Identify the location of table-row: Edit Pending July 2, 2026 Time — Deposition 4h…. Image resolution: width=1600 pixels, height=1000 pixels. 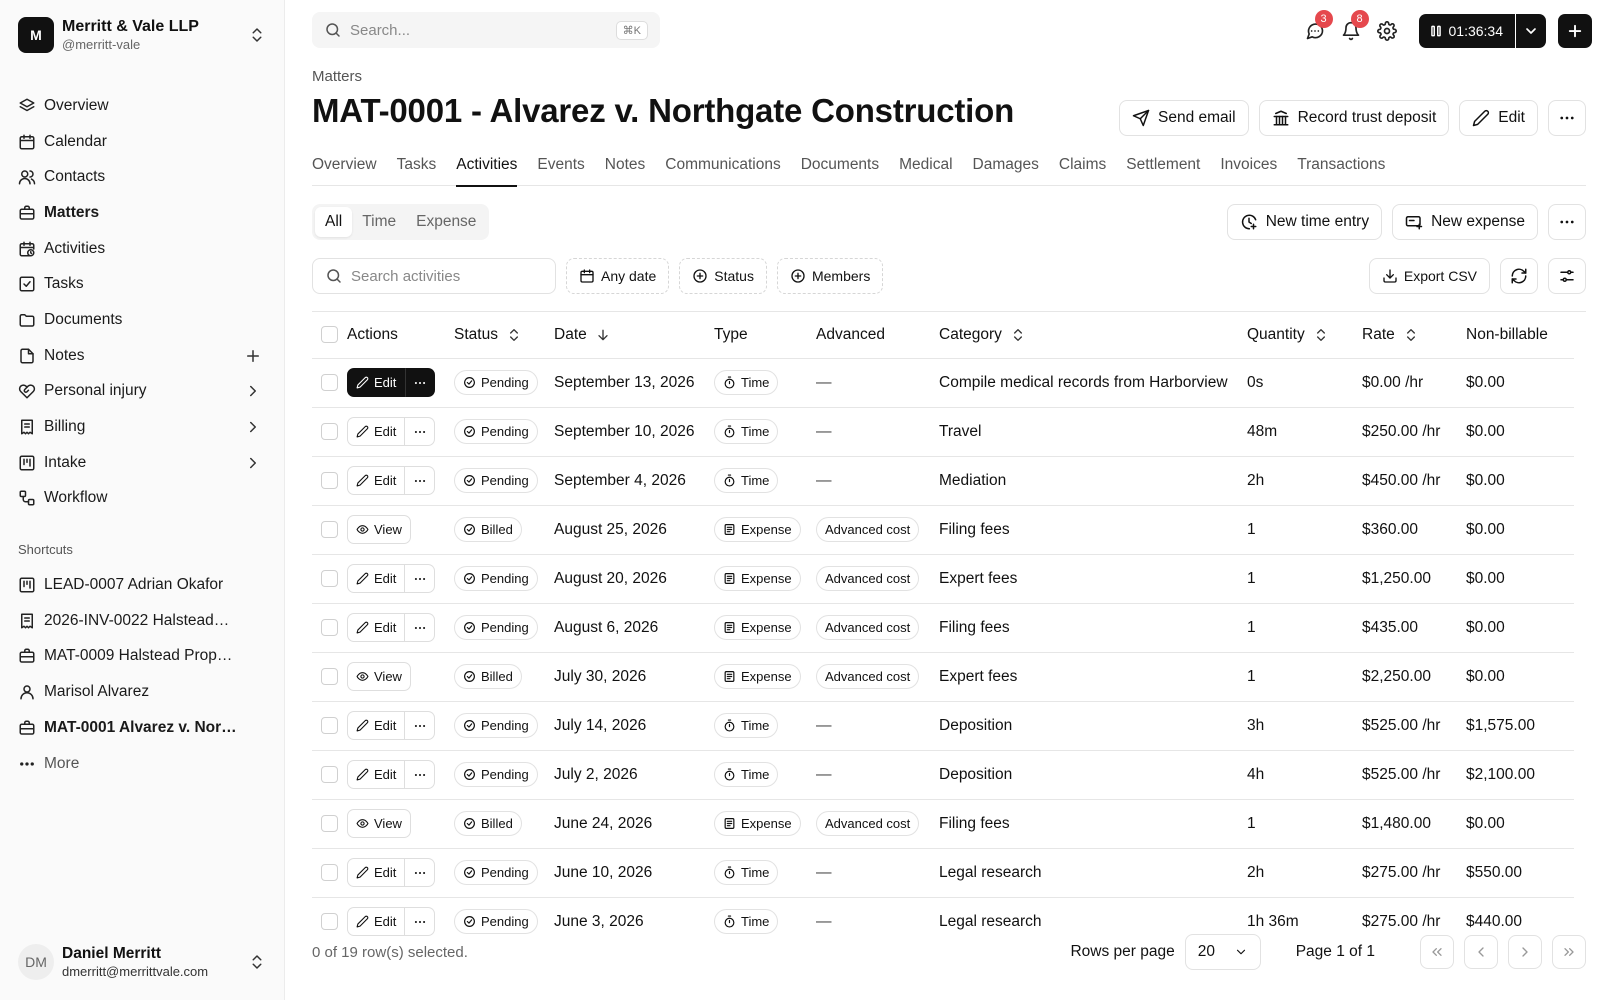
(943, 775).